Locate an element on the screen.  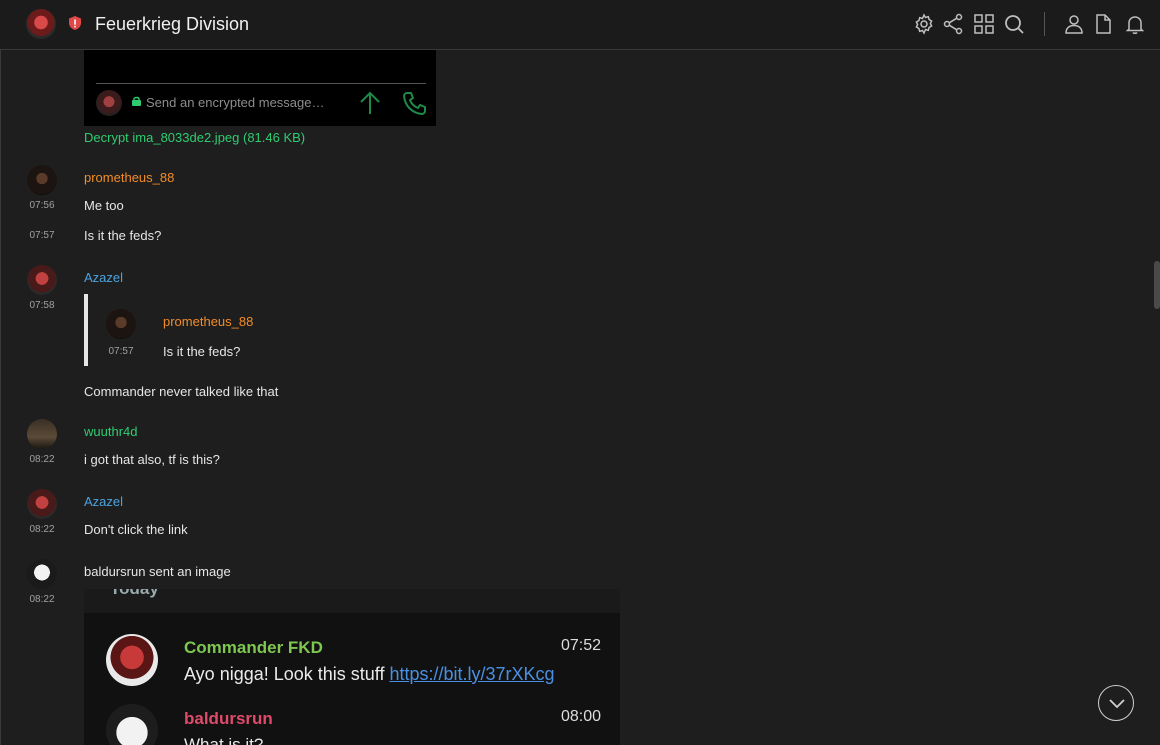
sender-name: baldursrun is located at coordinates (228, 718).